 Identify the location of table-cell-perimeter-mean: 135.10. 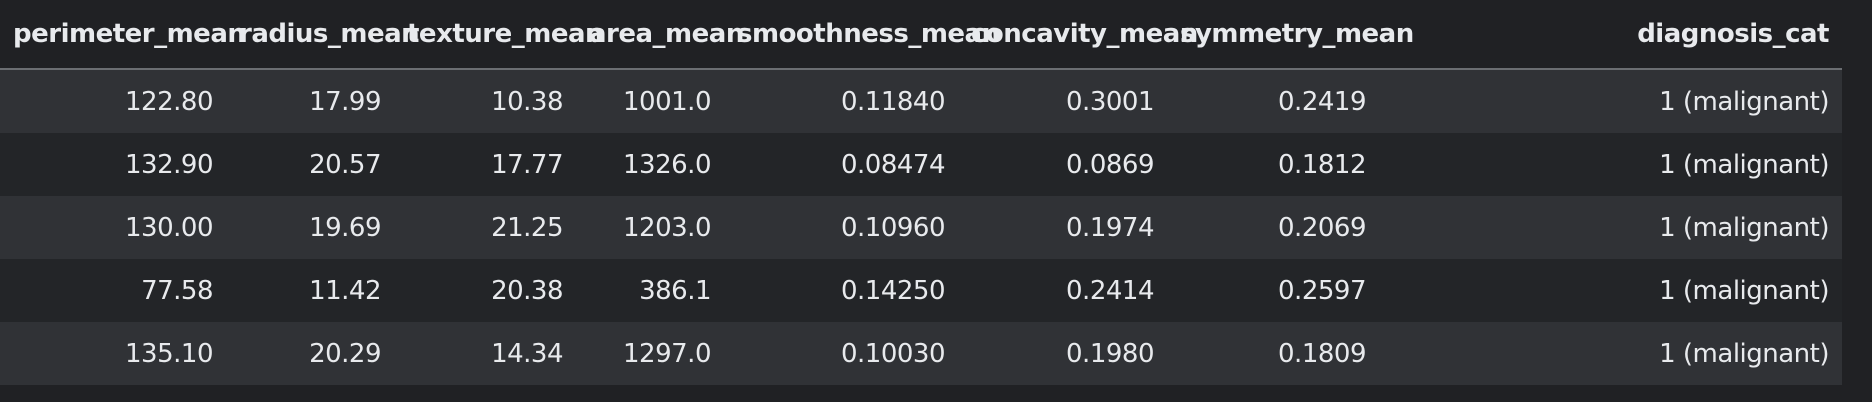
(113, 353).